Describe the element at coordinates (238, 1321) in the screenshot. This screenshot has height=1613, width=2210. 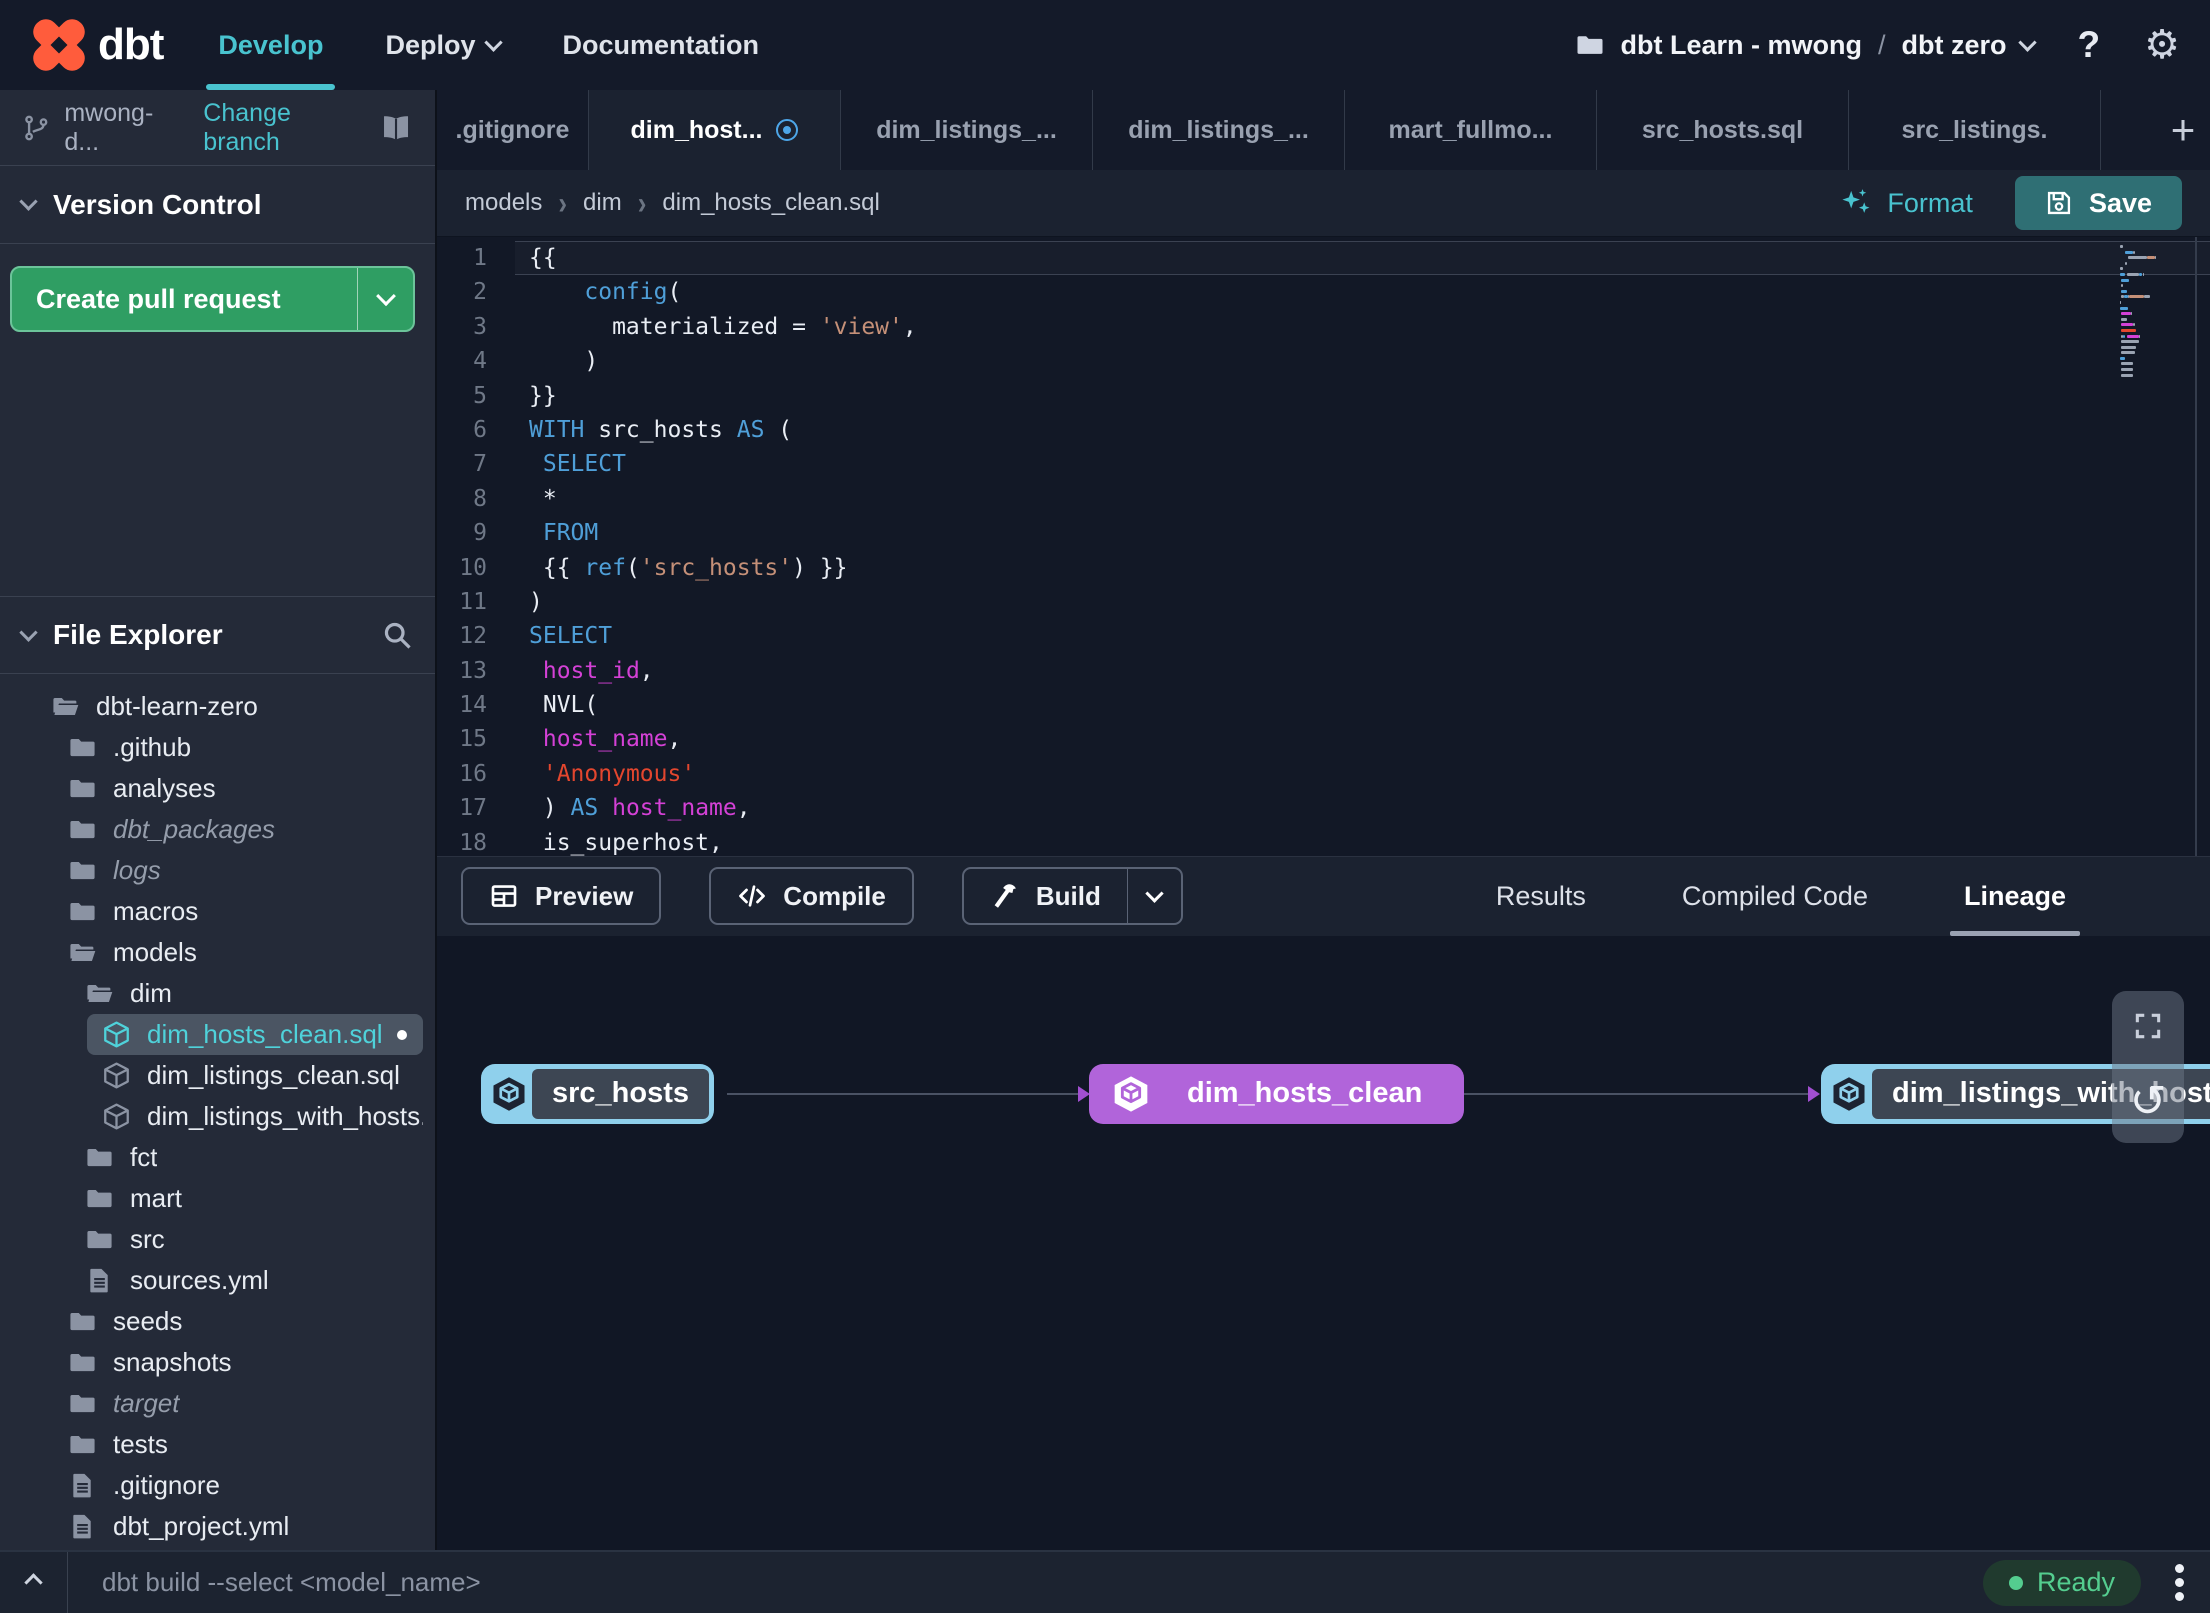
I see `tree-item-seeds: seeds` at that location.